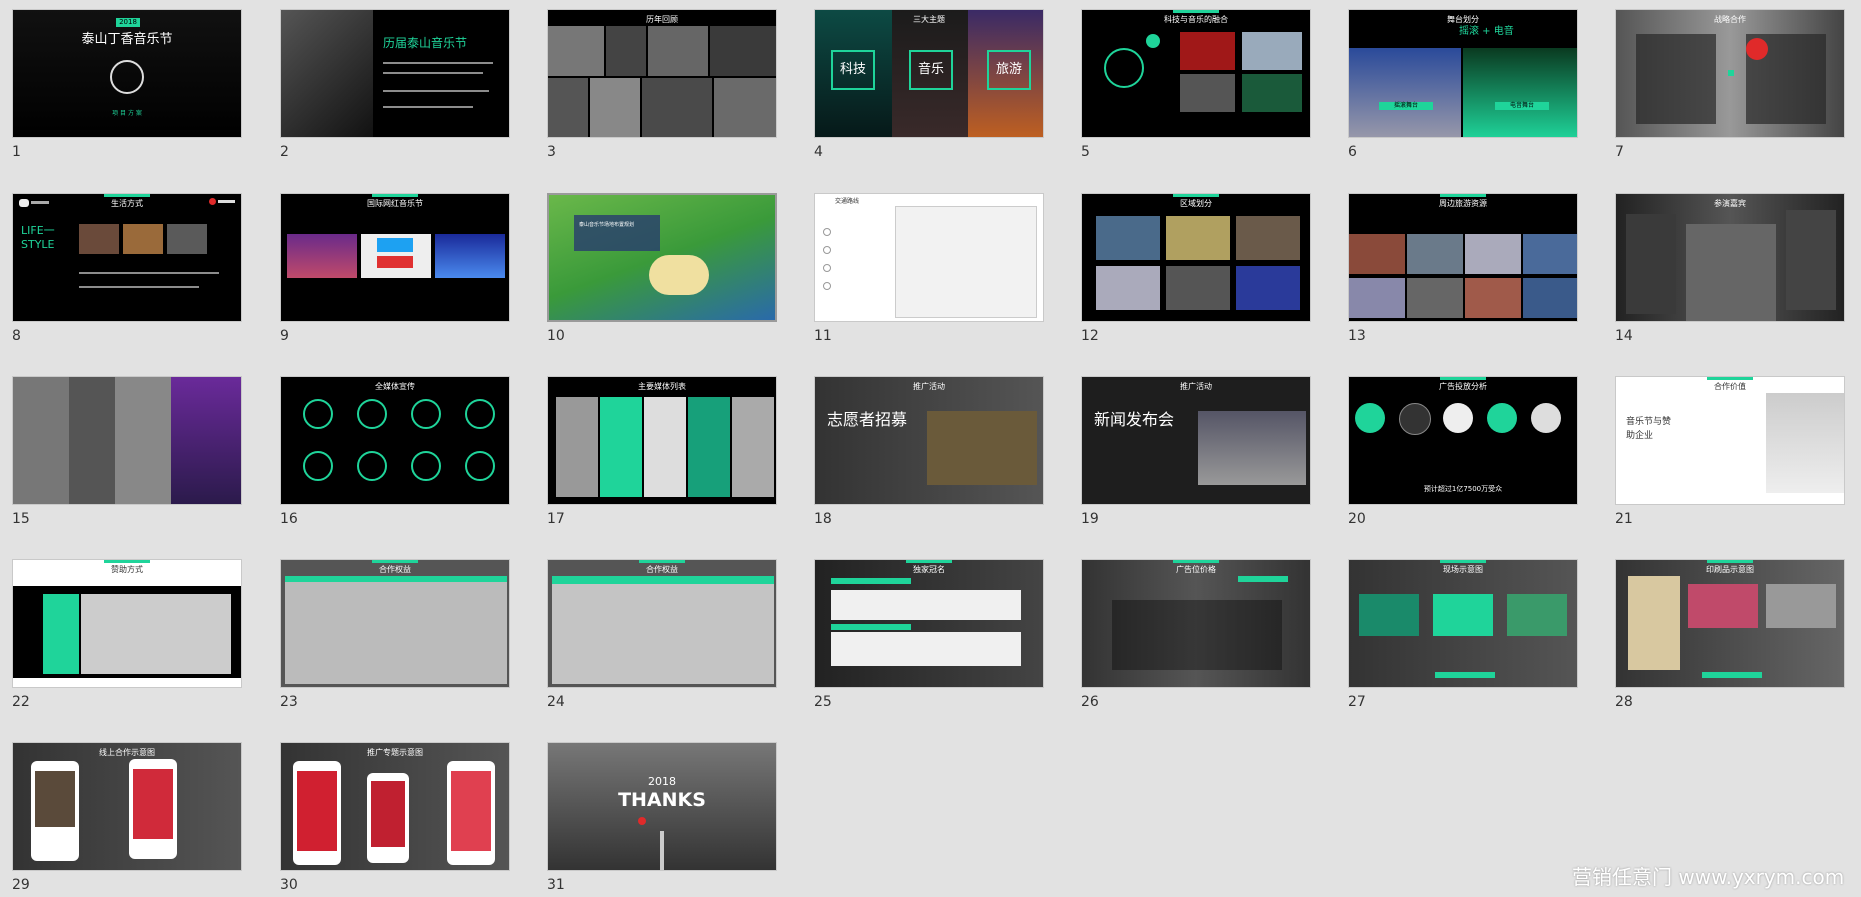 The height and width of the screenshot is (897, 1861). Describe the element at coordinates (1624, 702) in the screenshot. I see `slide-number: 28` at that location.